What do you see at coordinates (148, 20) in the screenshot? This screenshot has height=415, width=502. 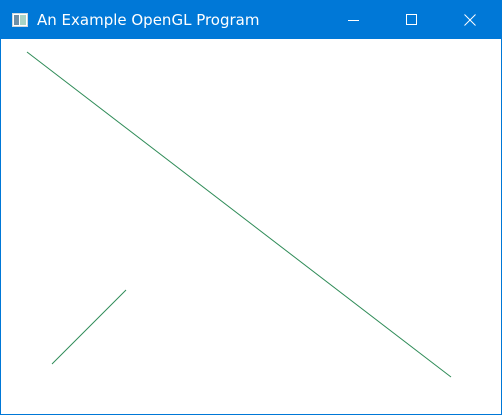 I see `window-title: An Example OpenGL Program` at bounding box center [148, 20].